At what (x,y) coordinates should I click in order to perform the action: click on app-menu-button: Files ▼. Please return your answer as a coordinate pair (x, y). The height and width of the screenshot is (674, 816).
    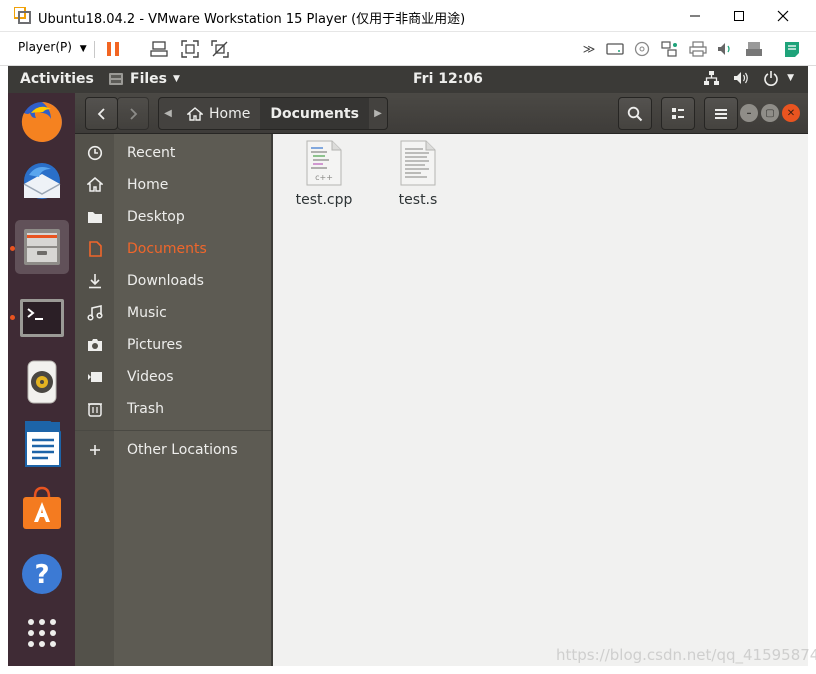
    Looking at the image, I should click on (144, 79).